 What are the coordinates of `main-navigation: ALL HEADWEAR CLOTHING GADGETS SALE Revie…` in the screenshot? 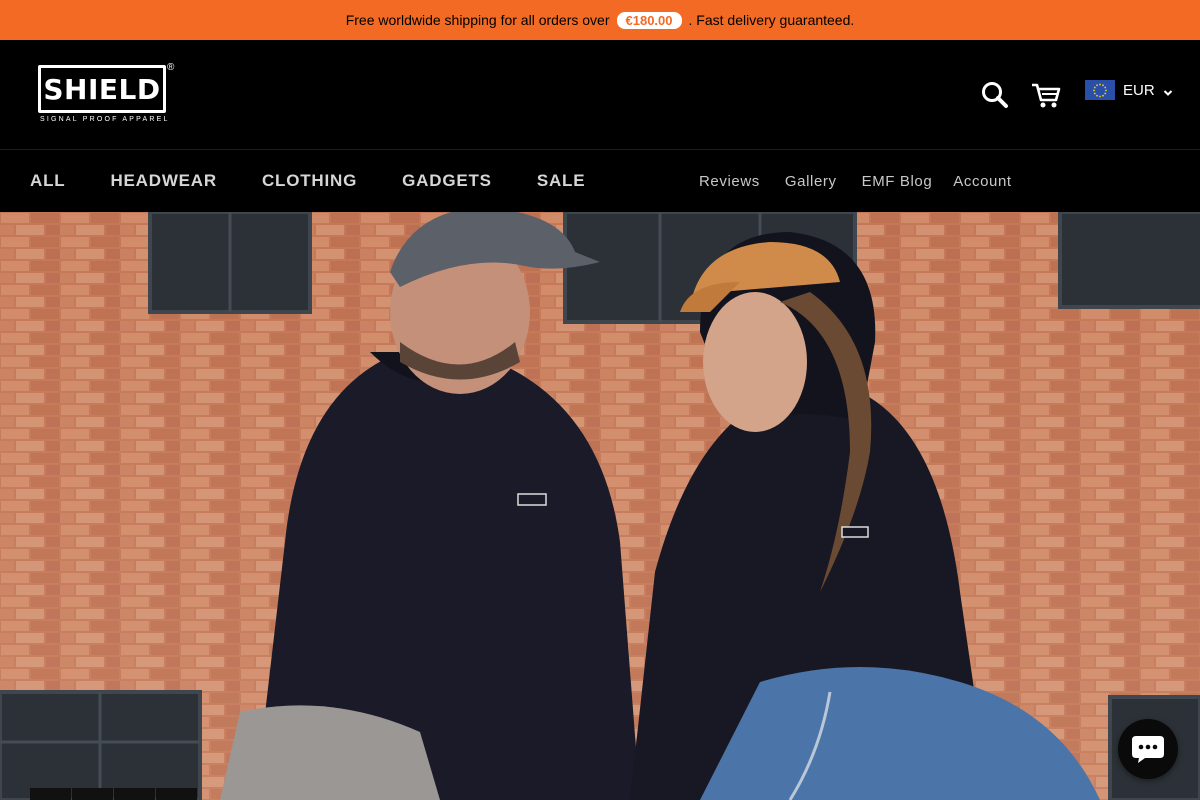 It's located at (600, 181).